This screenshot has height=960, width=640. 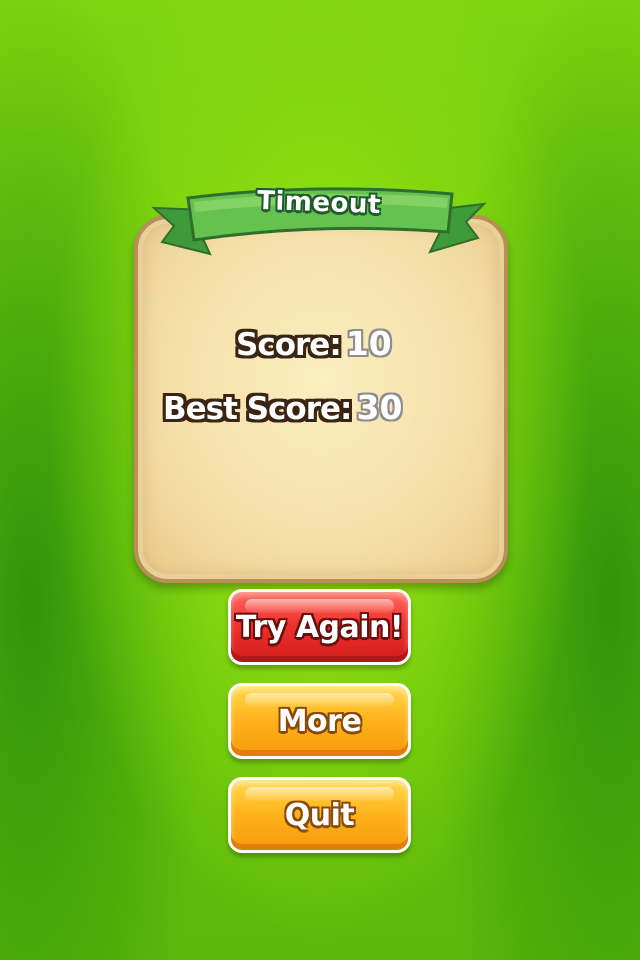 I want to click on best-score-value: 30, so click(x=379, y=407).